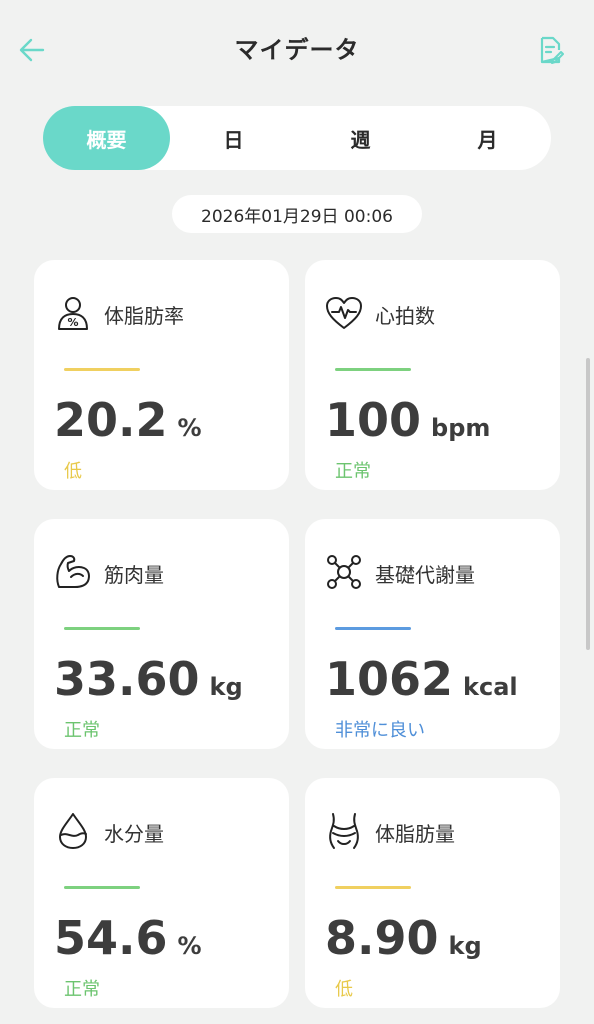  What do you see at coordinates (432, 634) in the screenshot?
I see `metric-card-basal-metabolism: 基礎代謝量 1062 kcal 非常に良い` at bounding box center [432, 634].